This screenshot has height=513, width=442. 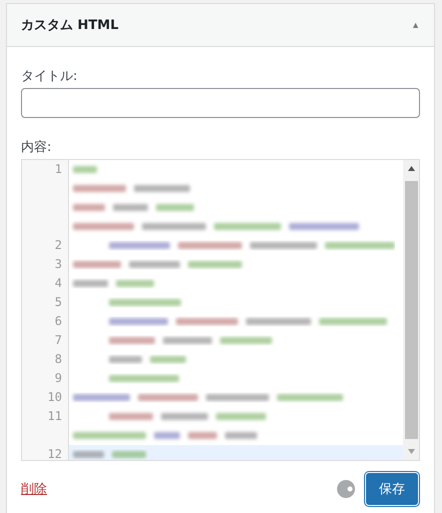 I want to click on line-number: 10, so click(x=54, y=397).